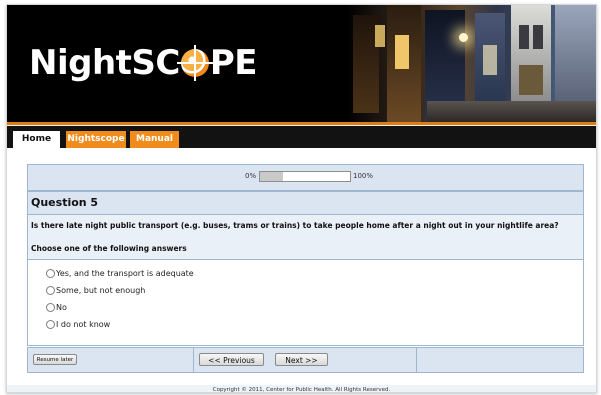  I want to click on progress-row: 0% 100%, so click(305, 177).